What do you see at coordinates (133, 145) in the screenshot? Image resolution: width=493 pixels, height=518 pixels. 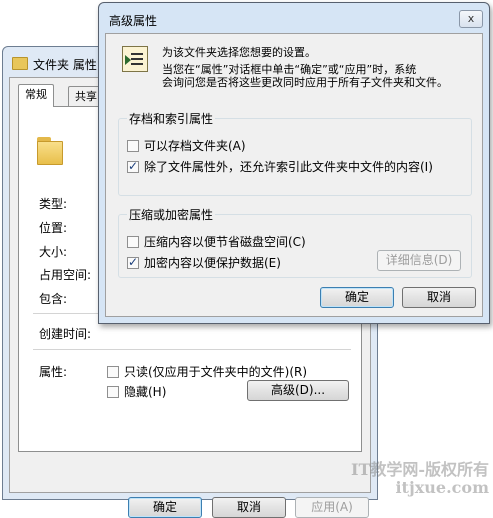 I see `archive-checkbox` at bounding box center [133, 145].